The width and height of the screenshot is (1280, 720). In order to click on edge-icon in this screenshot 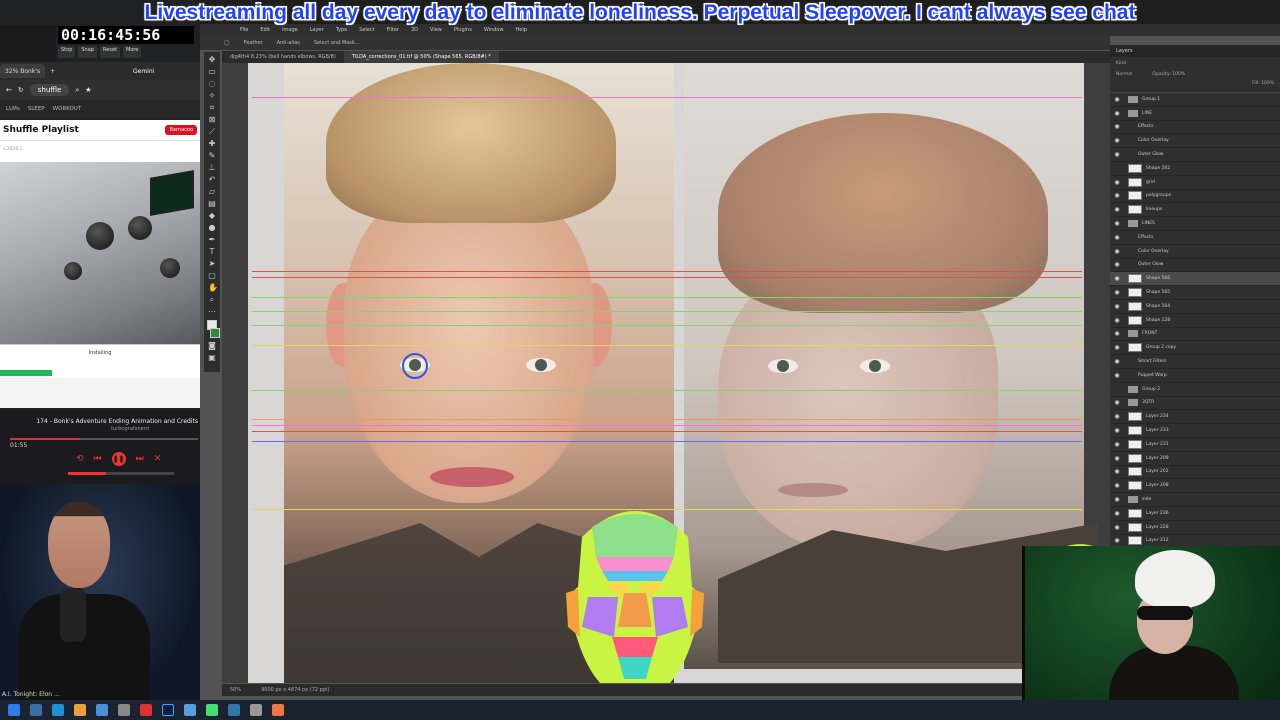, I will do `click(58, 710)`.